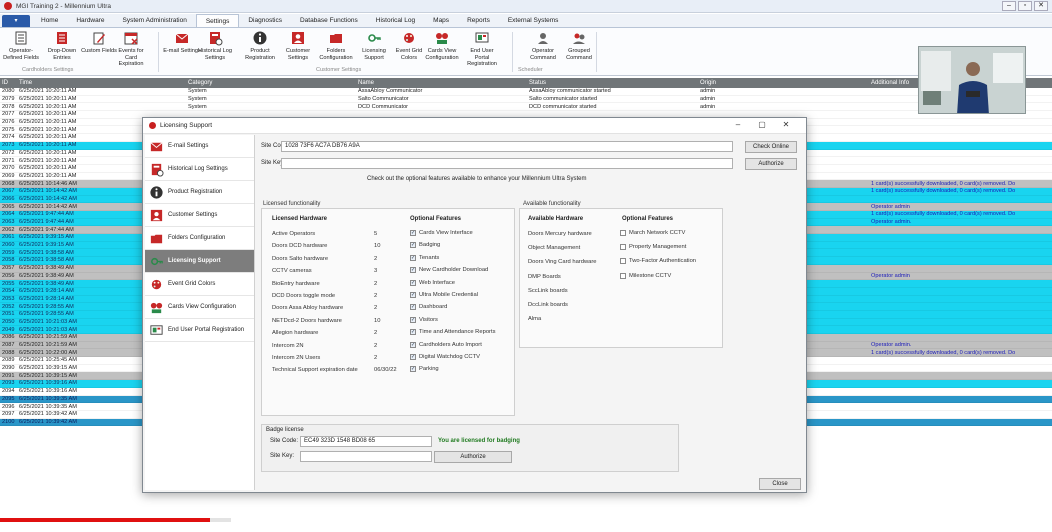 This screenshot has width=1052, height=532. Describe the element at coordinates (425, 245) in the screenshot. I see `licensed-feature-checkbox: ✓ Badging` at that location.